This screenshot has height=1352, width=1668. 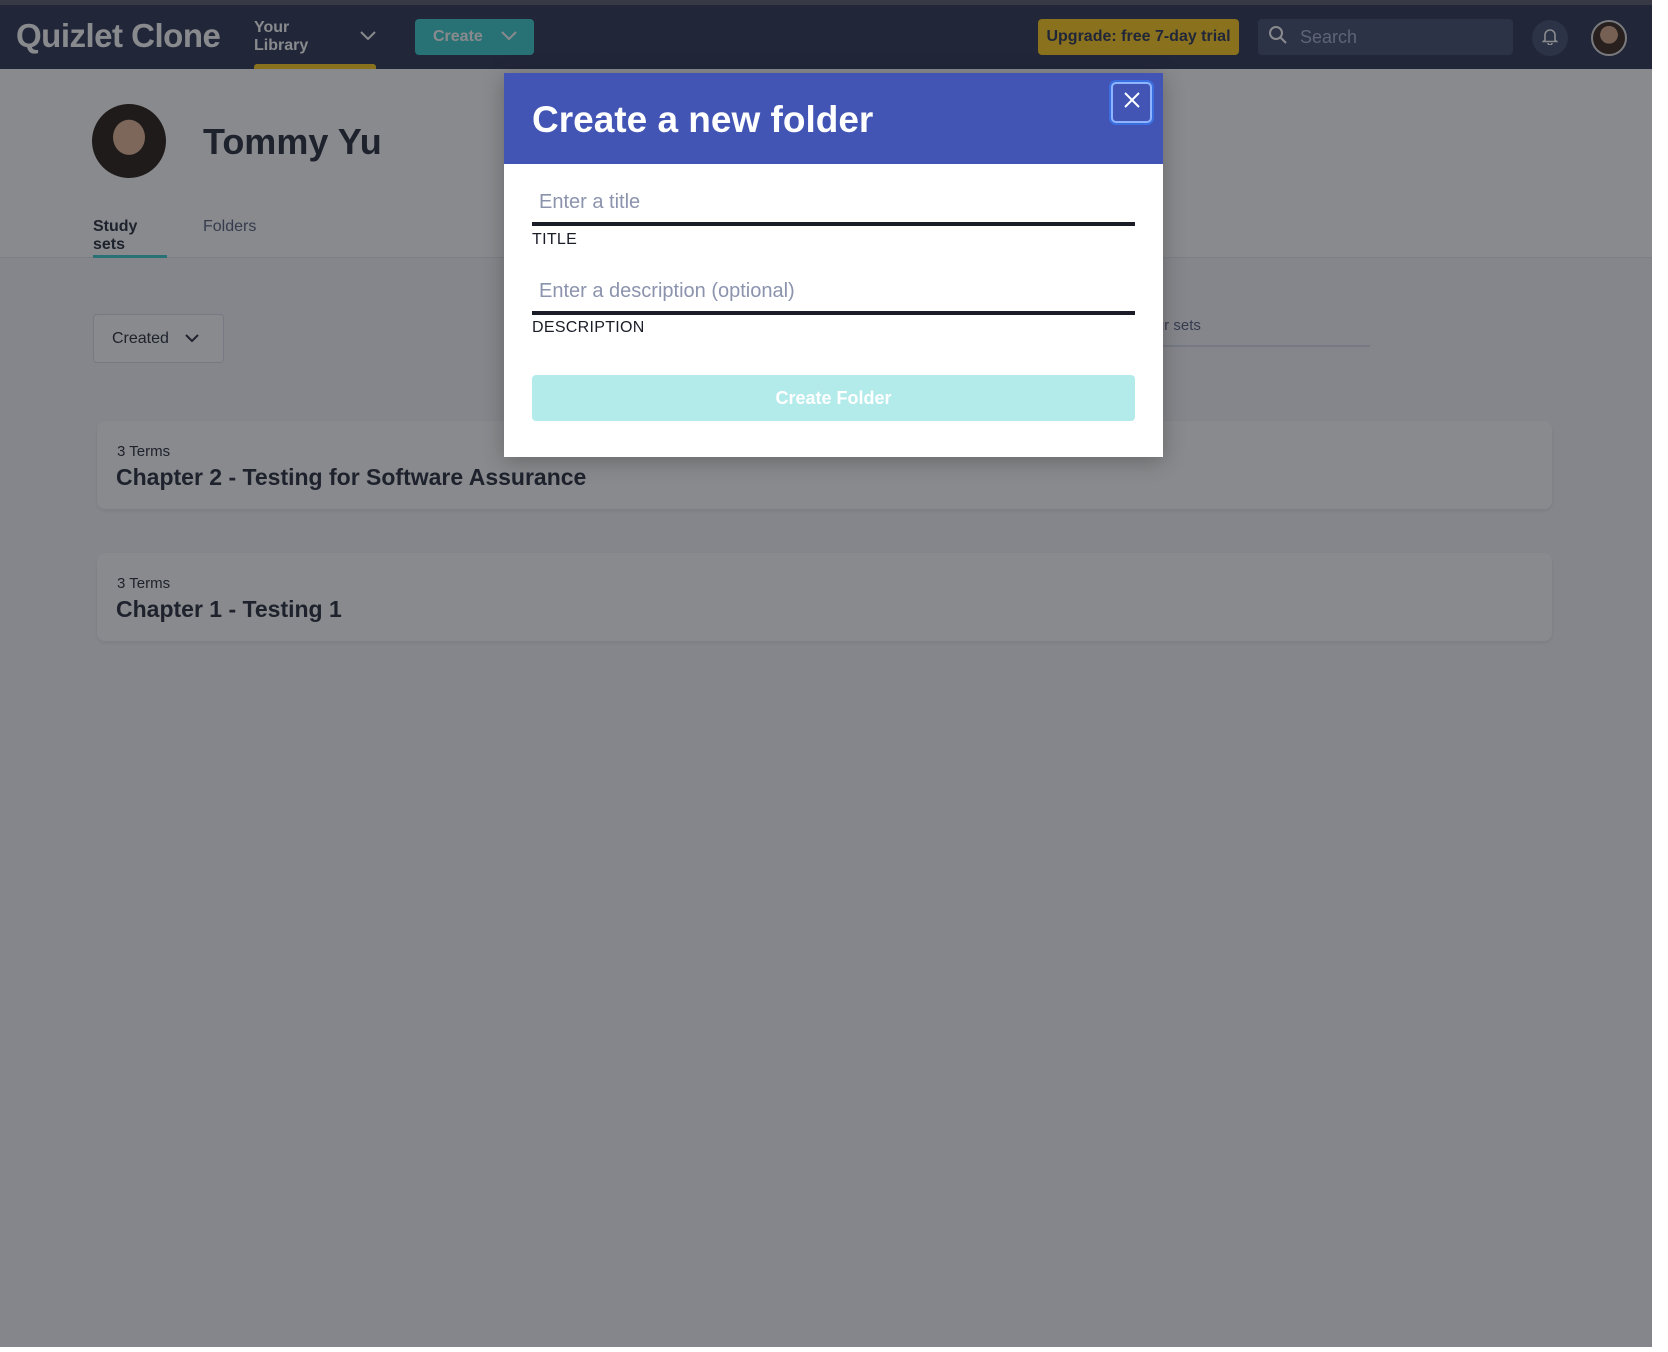 What do you see at coordinates (703, 119) in the screenshot?
I see `modal-title: Create a new folder` at bounding box center [703, 119].